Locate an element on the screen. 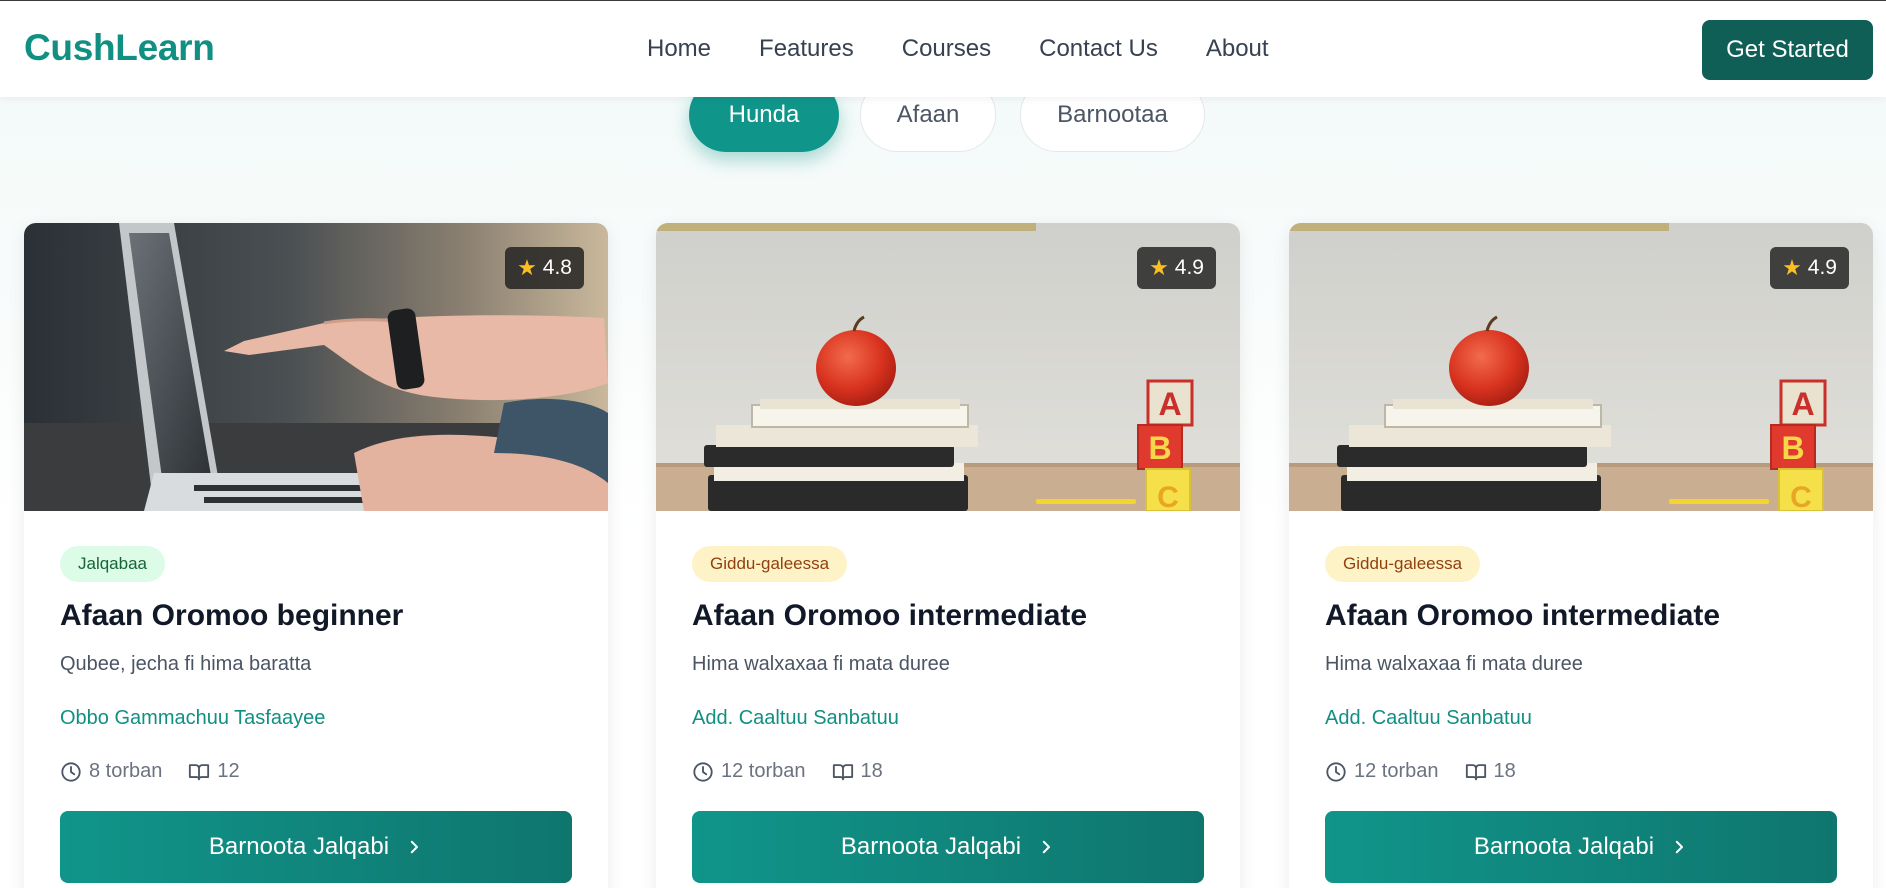 This screenshot has height=888, width=1886. main-nav: Home Features Courses Contact Us About is located at coordinates (958, 49).